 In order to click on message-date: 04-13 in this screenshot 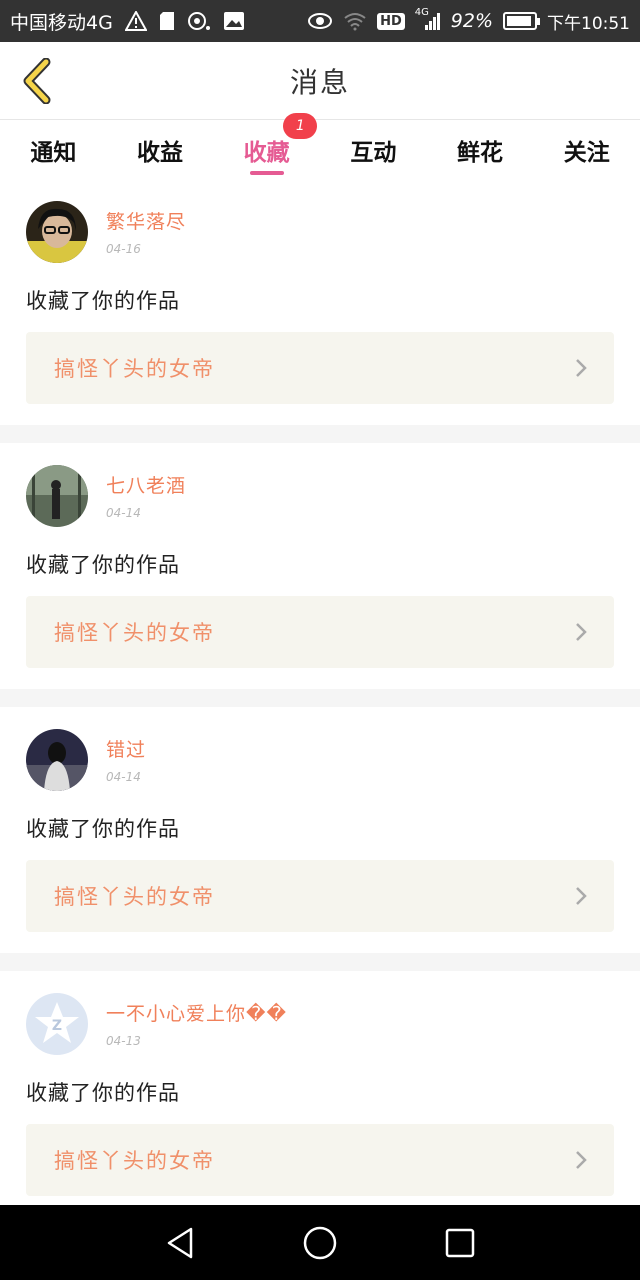, I will do `click(123, 1041)`.